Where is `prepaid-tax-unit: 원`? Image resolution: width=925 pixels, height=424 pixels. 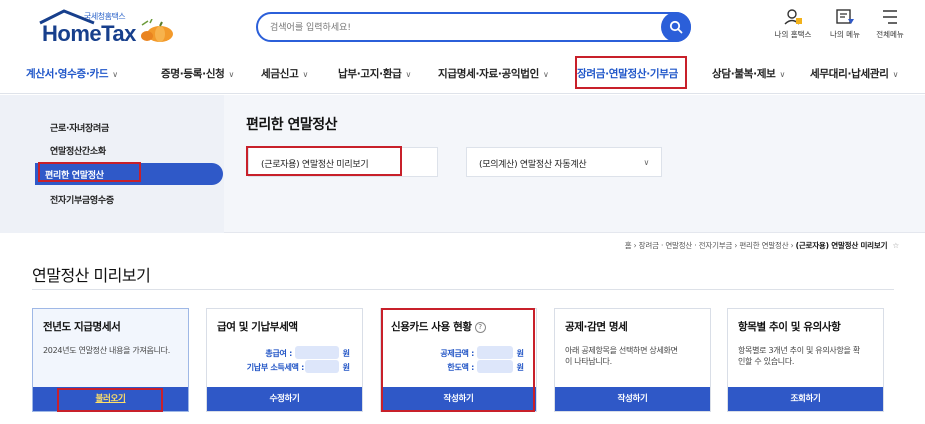
prepaid-tax-unit: 원 is located at coordinates (346, 367).